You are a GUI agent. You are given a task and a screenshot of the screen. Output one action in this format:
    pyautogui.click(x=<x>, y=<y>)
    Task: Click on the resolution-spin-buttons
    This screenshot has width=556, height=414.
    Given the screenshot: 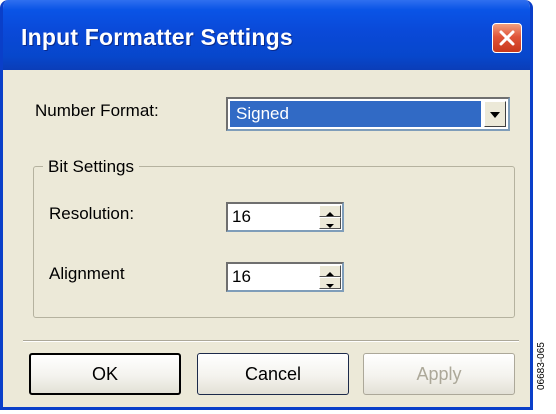 What is the action you would take?
    pyautogui.click(x=330, y=217)
    